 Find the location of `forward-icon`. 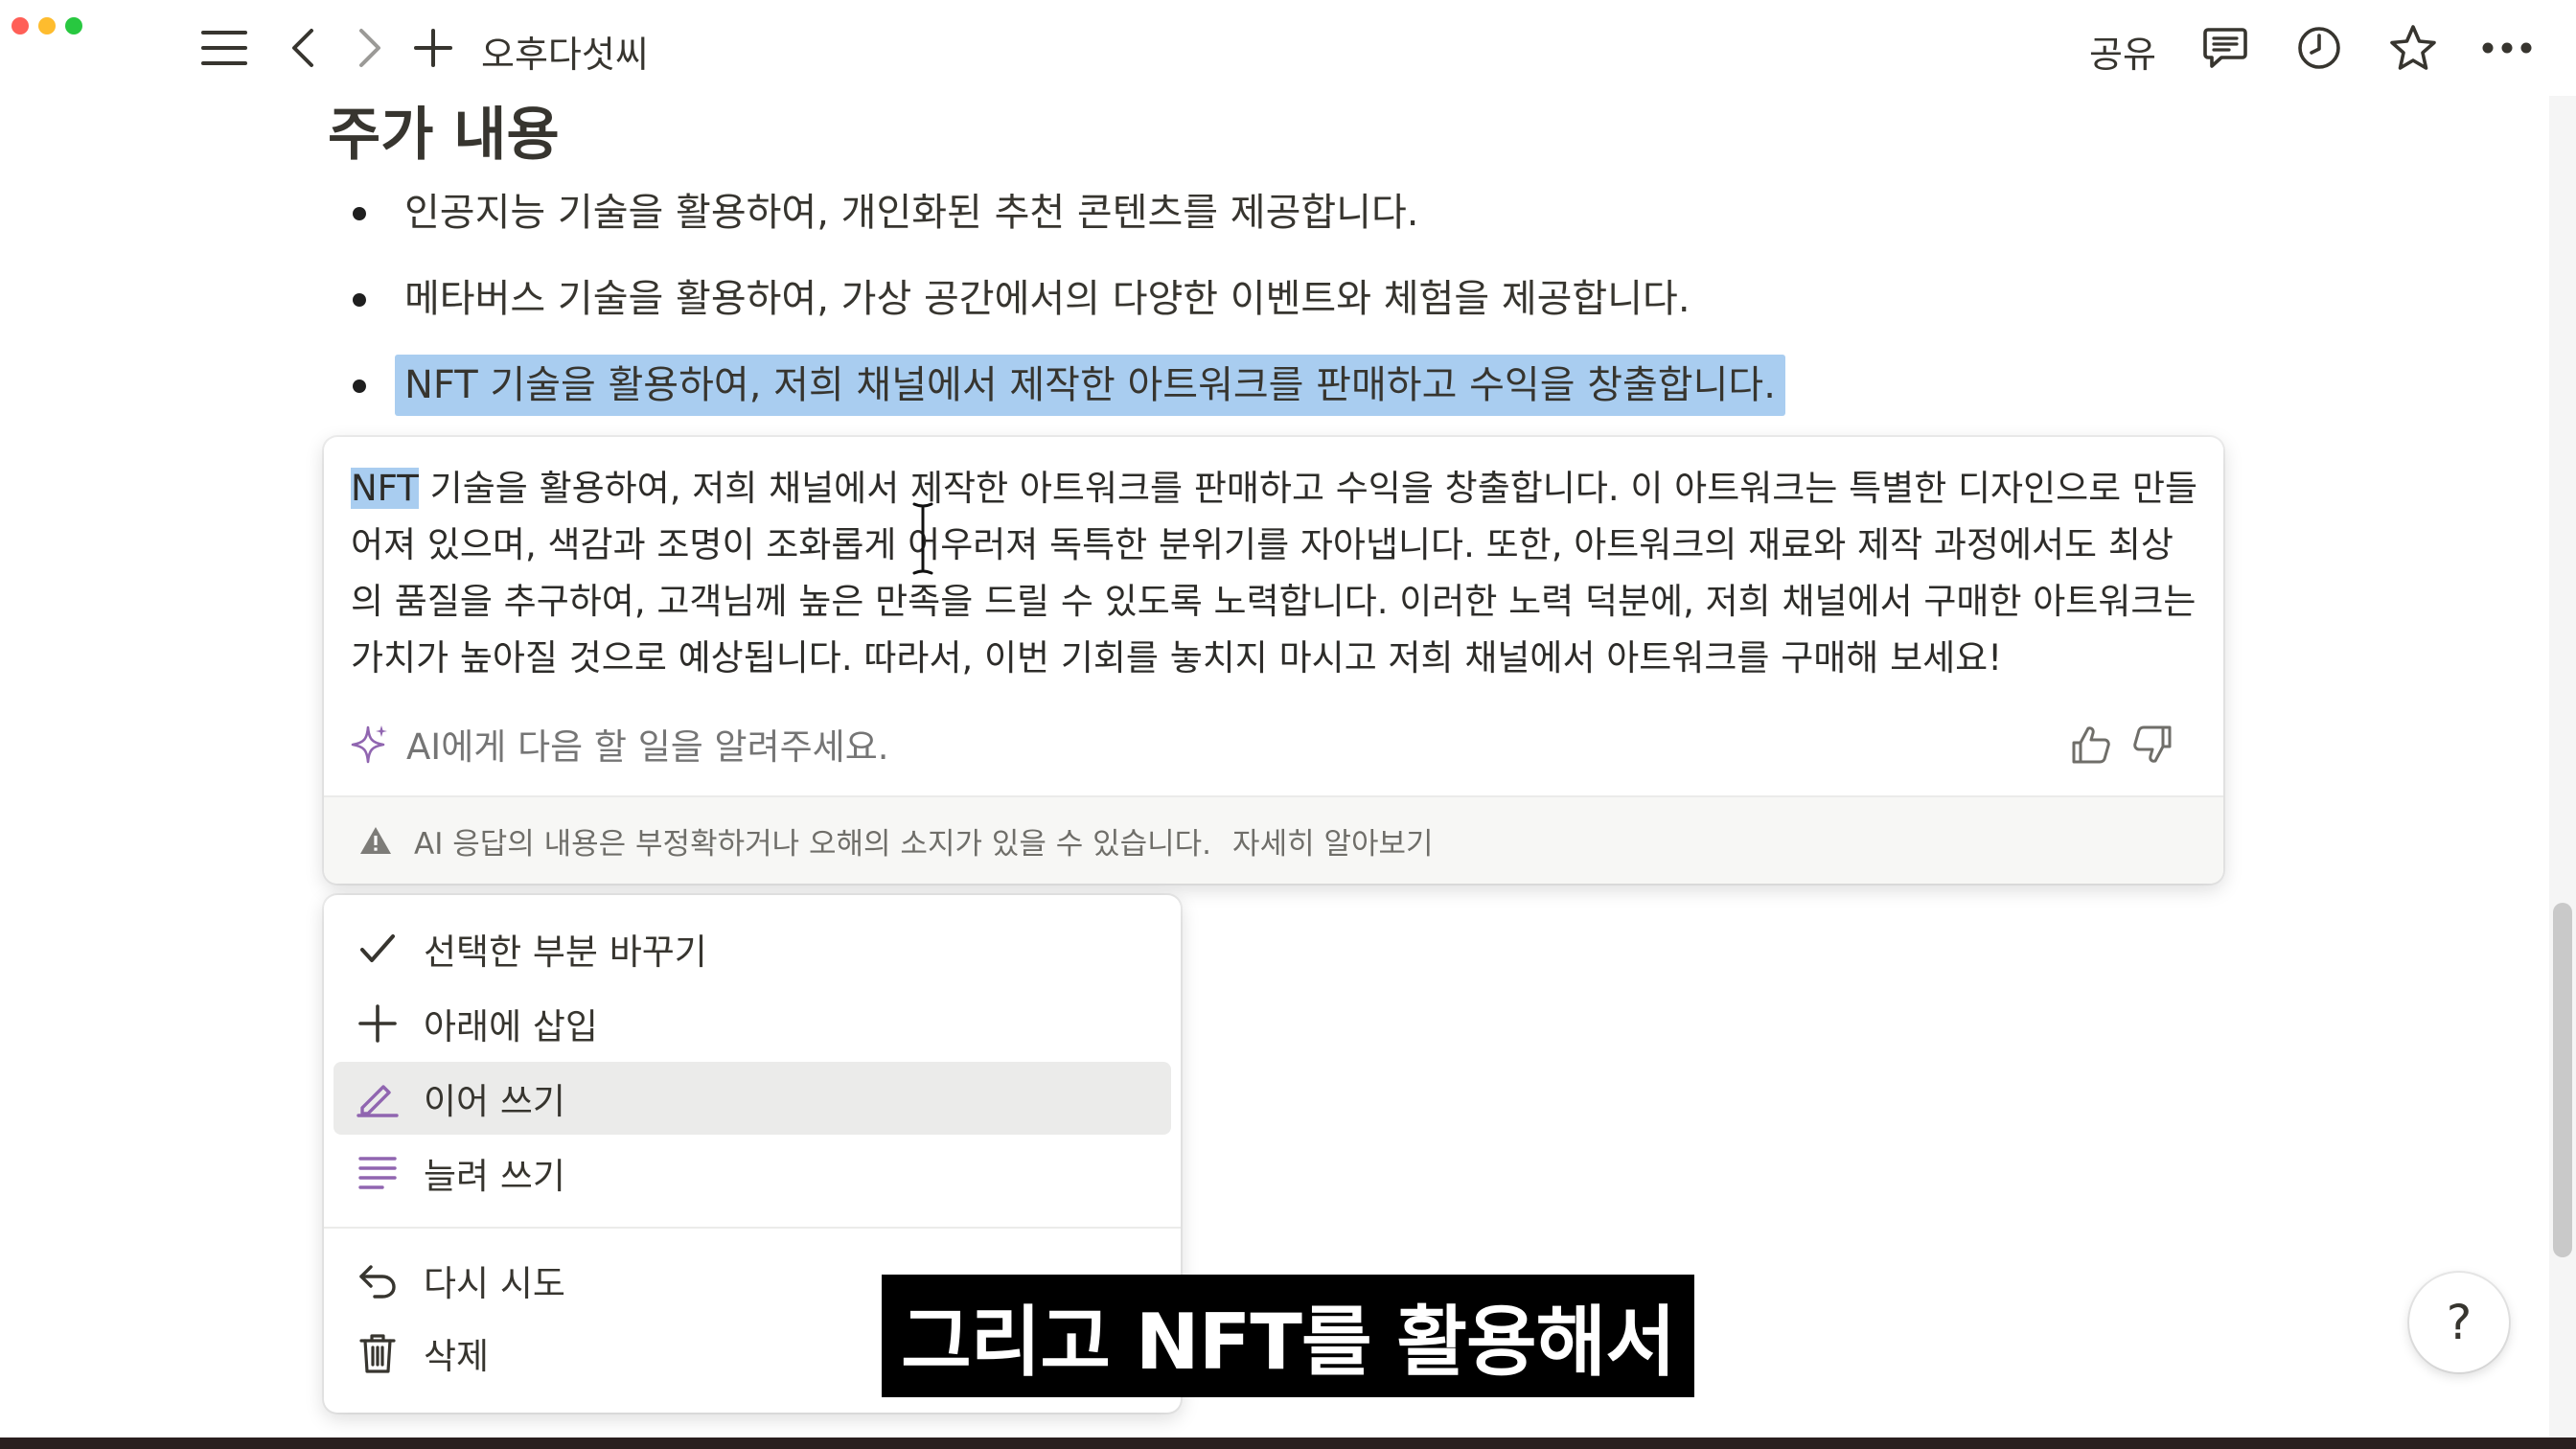

forward-icon is located at coordinates (370, 48).